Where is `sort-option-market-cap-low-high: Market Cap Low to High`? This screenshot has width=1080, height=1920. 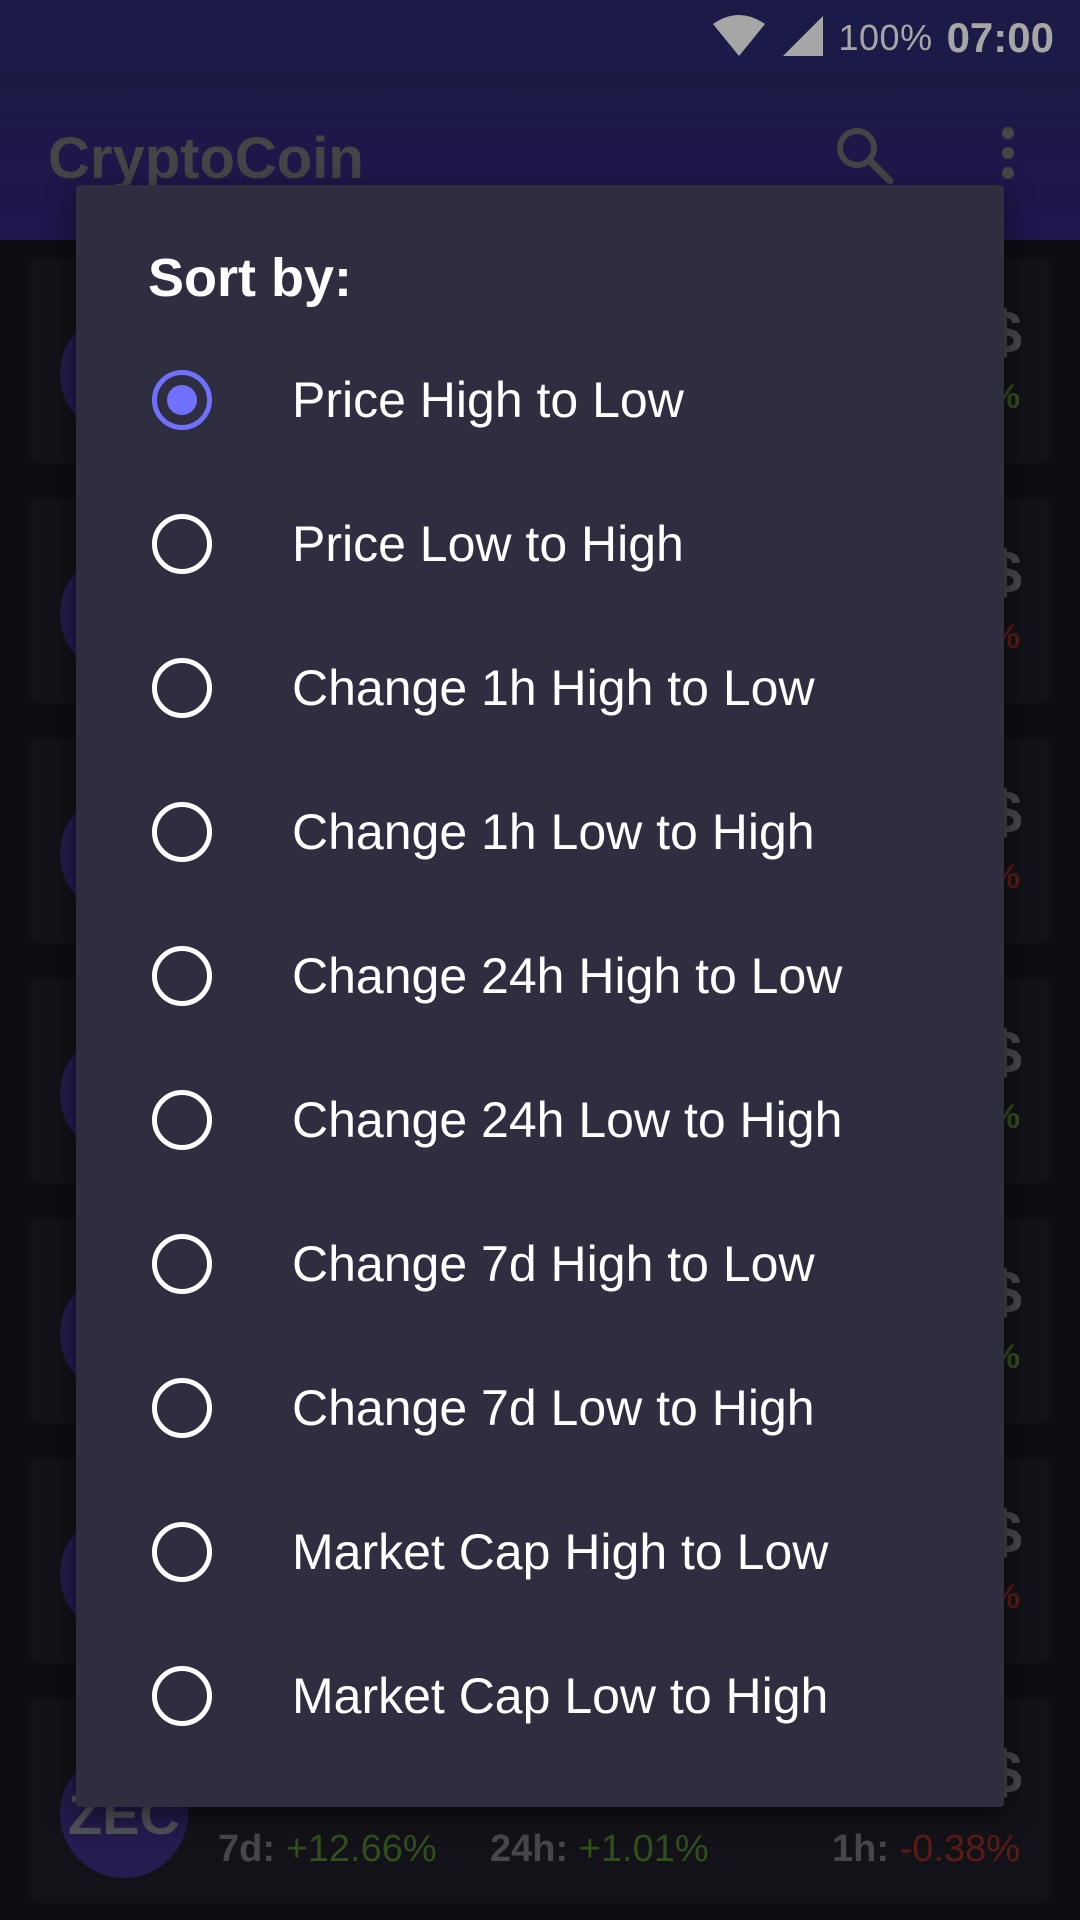 sort-option-market-cap-low-high: Market Cap Low to High is located at coordinates (540, 1696).